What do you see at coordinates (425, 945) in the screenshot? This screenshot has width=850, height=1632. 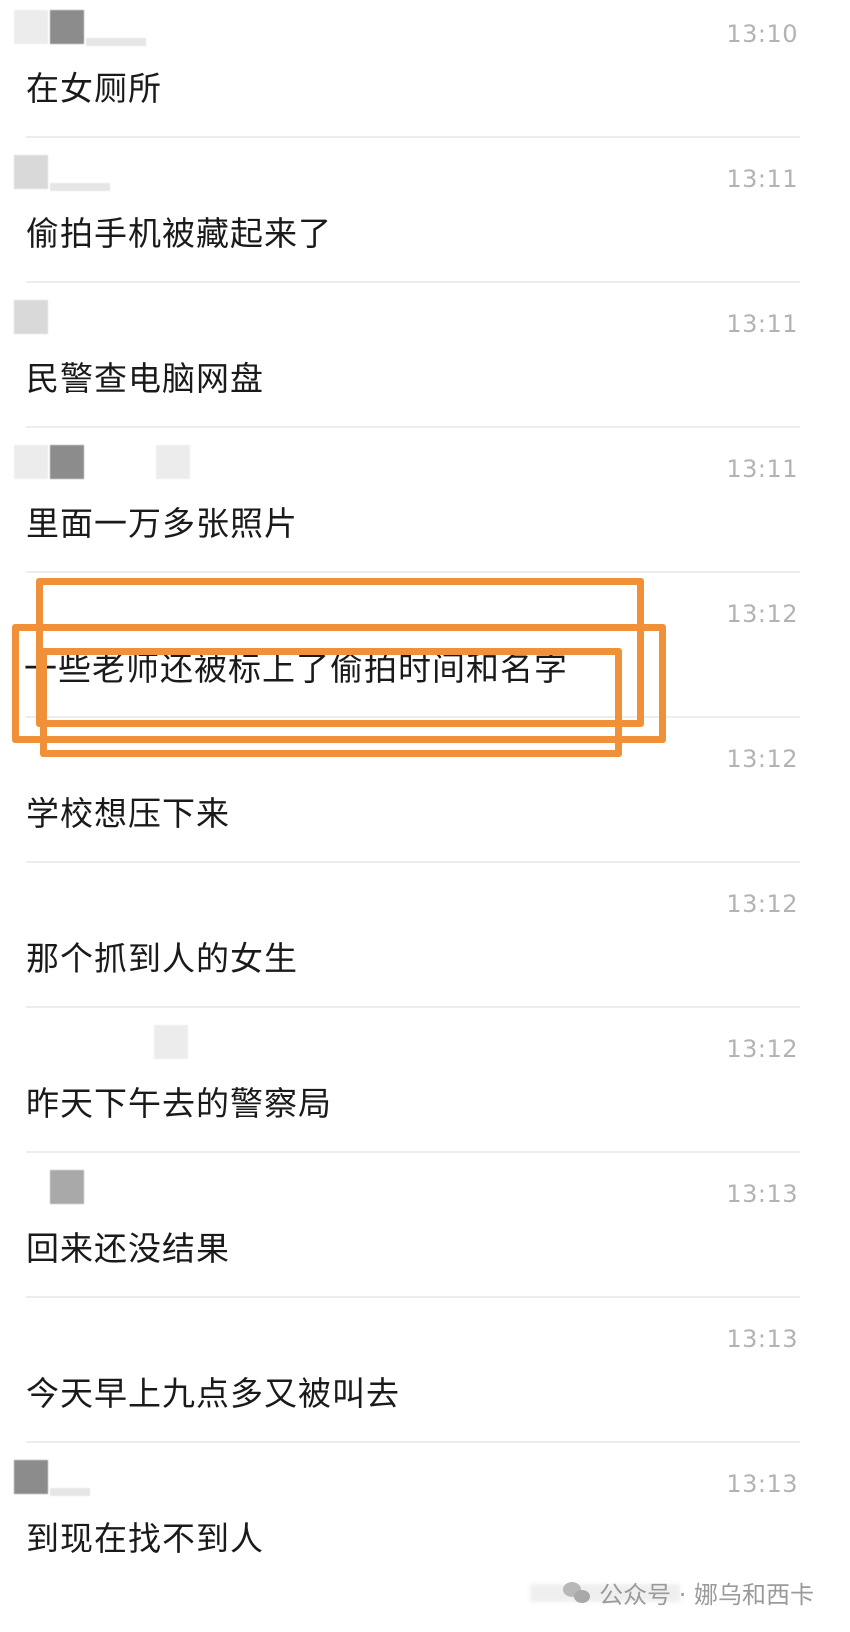 I see `message-item: 13:12 那个抓到人的女生` at bounding box center [425, 945].